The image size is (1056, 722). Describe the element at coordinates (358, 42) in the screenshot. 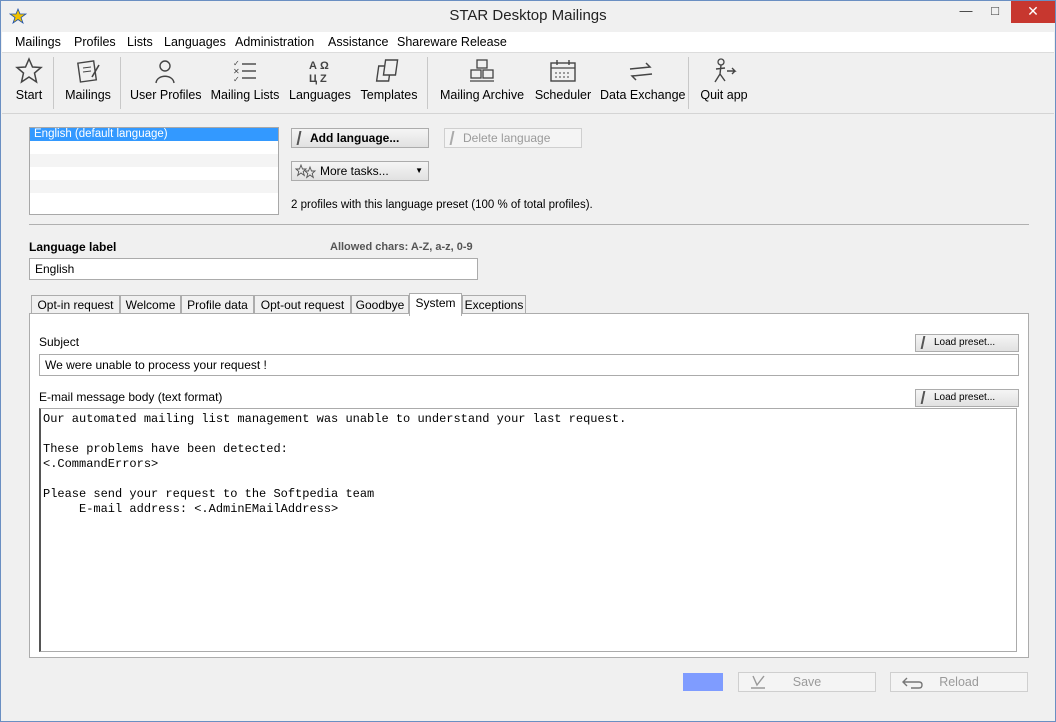

I see `menu-assistance: Assistance` at that location.